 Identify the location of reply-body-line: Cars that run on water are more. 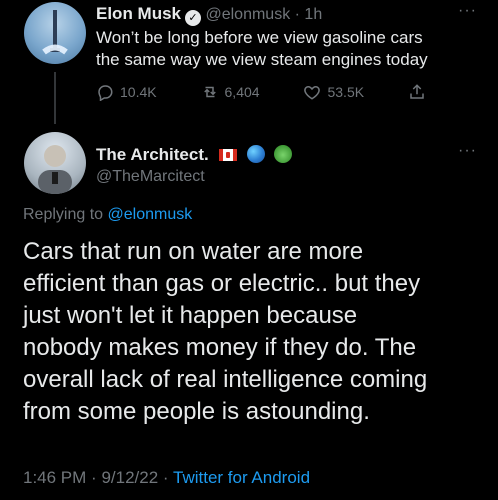
(193, 251).